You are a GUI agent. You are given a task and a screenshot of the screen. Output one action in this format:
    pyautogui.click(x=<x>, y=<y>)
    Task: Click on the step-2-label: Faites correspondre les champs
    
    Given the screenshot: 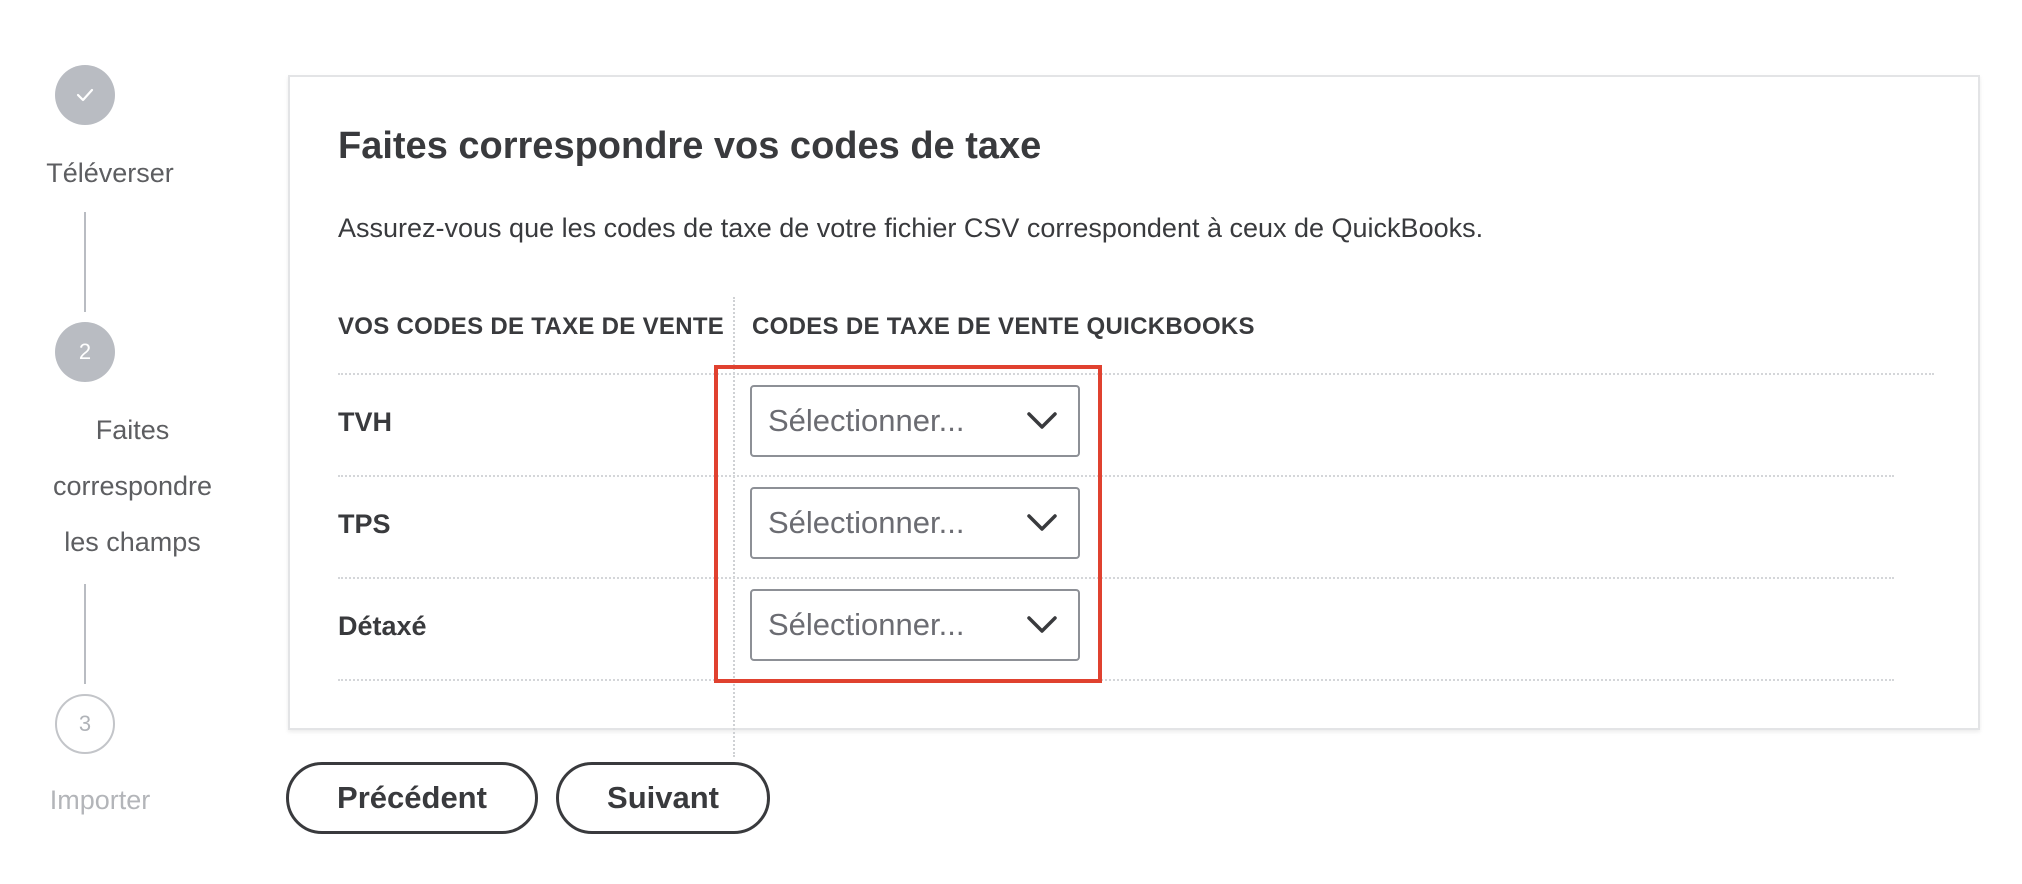 What is the action you would take?
    pyautogui.click(x=132, y=486)
    